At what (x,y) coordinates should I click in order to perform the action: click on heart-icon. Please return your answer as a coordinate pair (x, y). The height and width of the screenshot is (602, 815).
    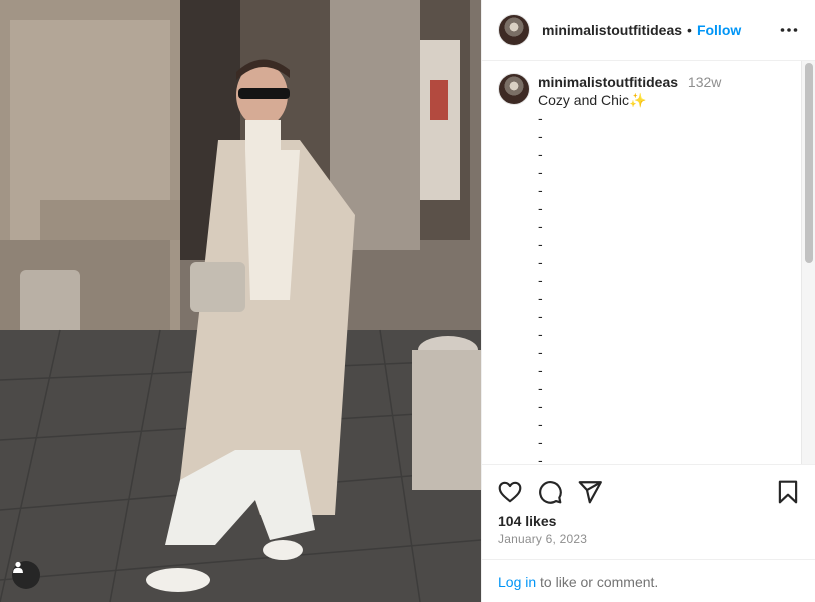
    Looking at the image, I should click on (510, 492).